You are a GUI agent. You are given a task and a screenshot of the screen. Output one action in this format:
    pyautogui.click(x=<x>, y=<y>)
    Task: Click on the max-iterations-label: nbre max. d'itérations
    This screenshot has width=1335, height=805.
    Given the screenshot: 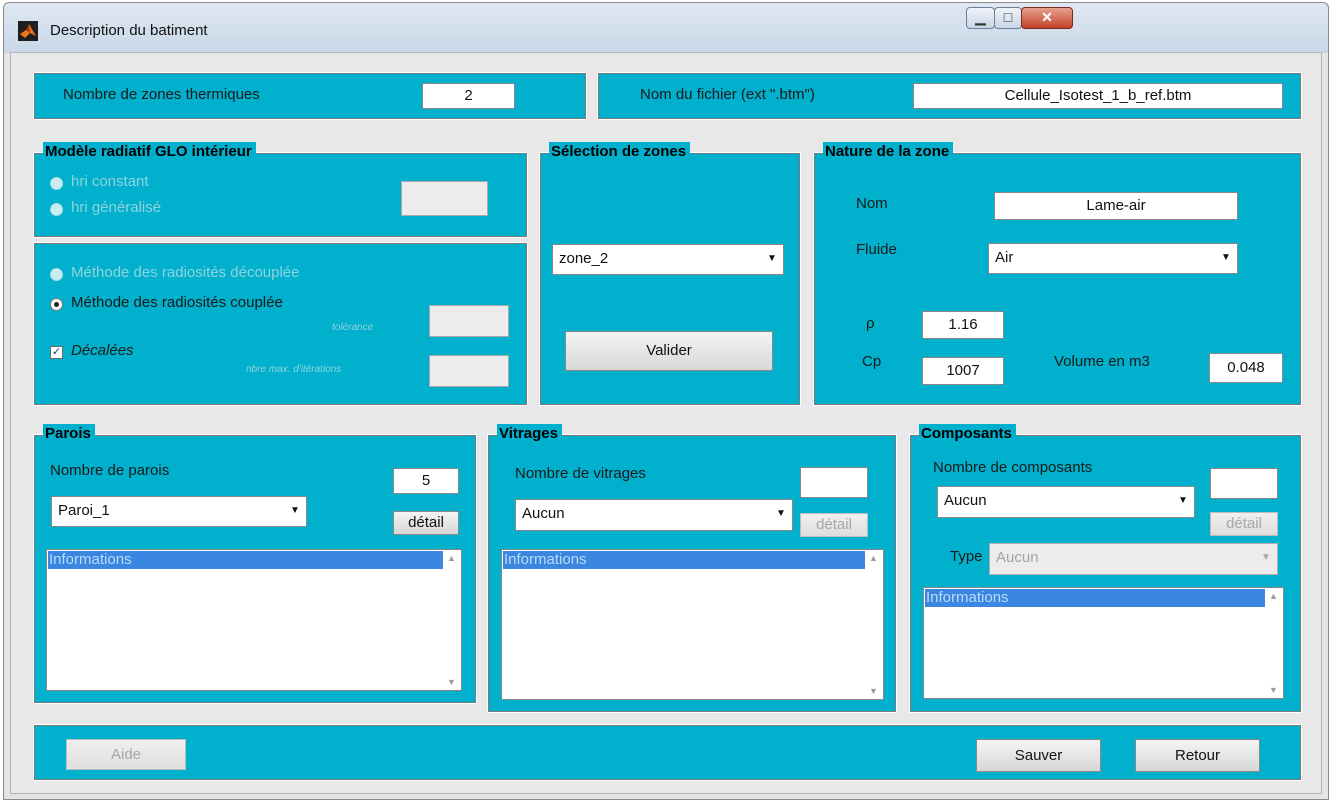 What is the action you would take?
    pyautogui.click(x=294, y=369)
    